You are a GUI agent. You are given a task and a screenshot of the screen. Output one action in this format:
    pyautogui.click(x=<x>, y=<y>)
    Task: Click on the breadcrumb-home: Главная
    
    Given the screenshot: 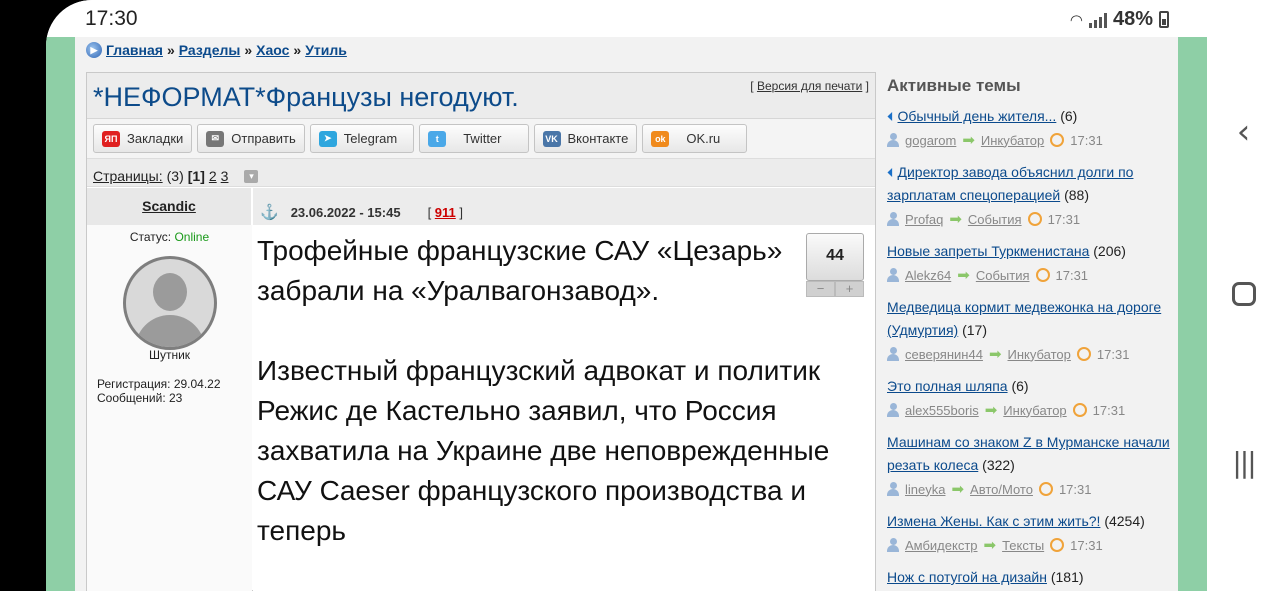 What is the action you would take?
    pyautogui.click(x=134, y=50)
    